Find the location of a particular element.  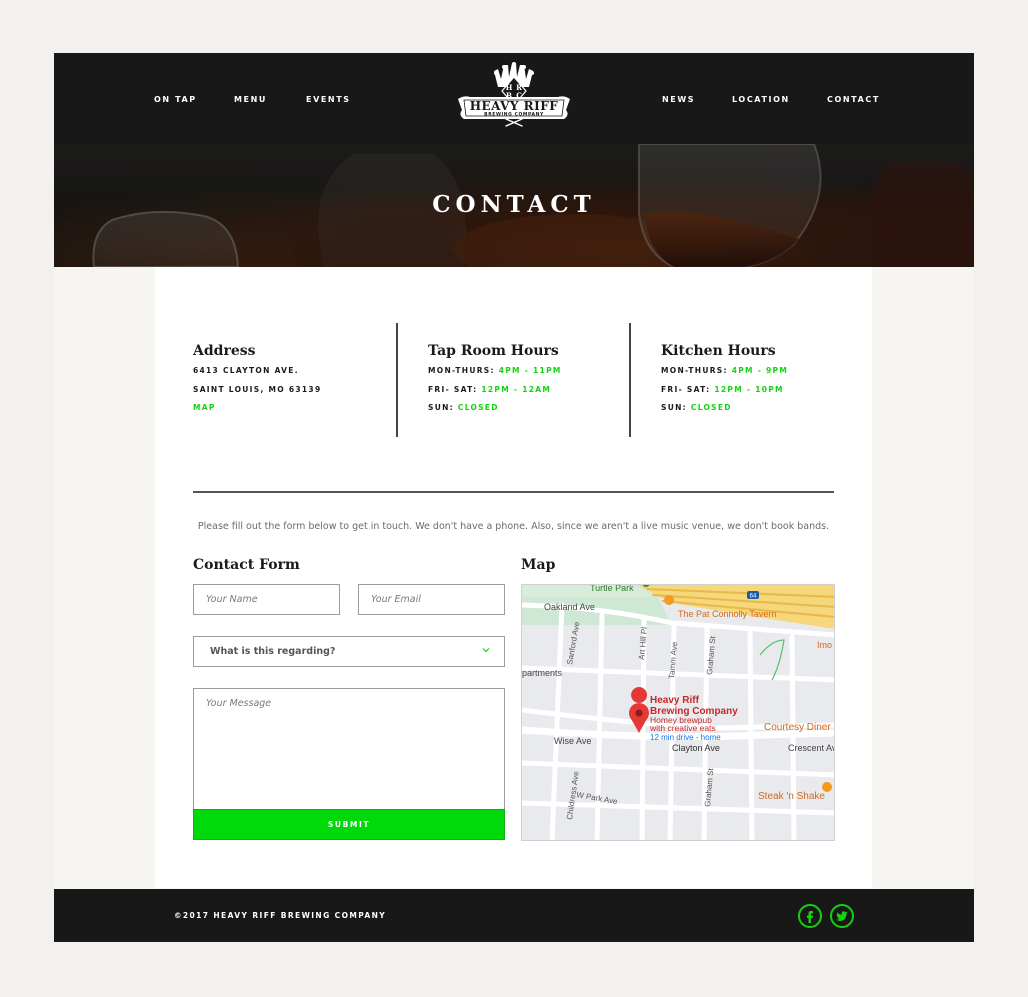

map-label-wise: Wise Ave is located at coordinates (572, 741).